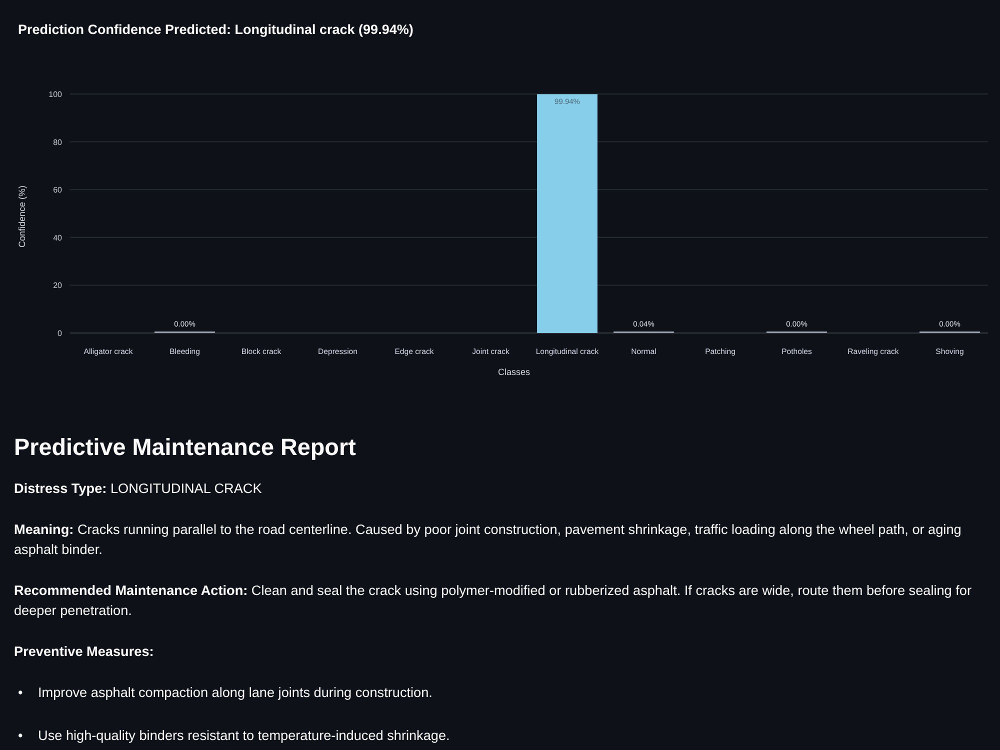 Image resolution: width=1000 pixels, height=750 pixels. Describe the element at coordinates (57, 190) in the screenshot. I see `y-tick-label: 60` at that location.